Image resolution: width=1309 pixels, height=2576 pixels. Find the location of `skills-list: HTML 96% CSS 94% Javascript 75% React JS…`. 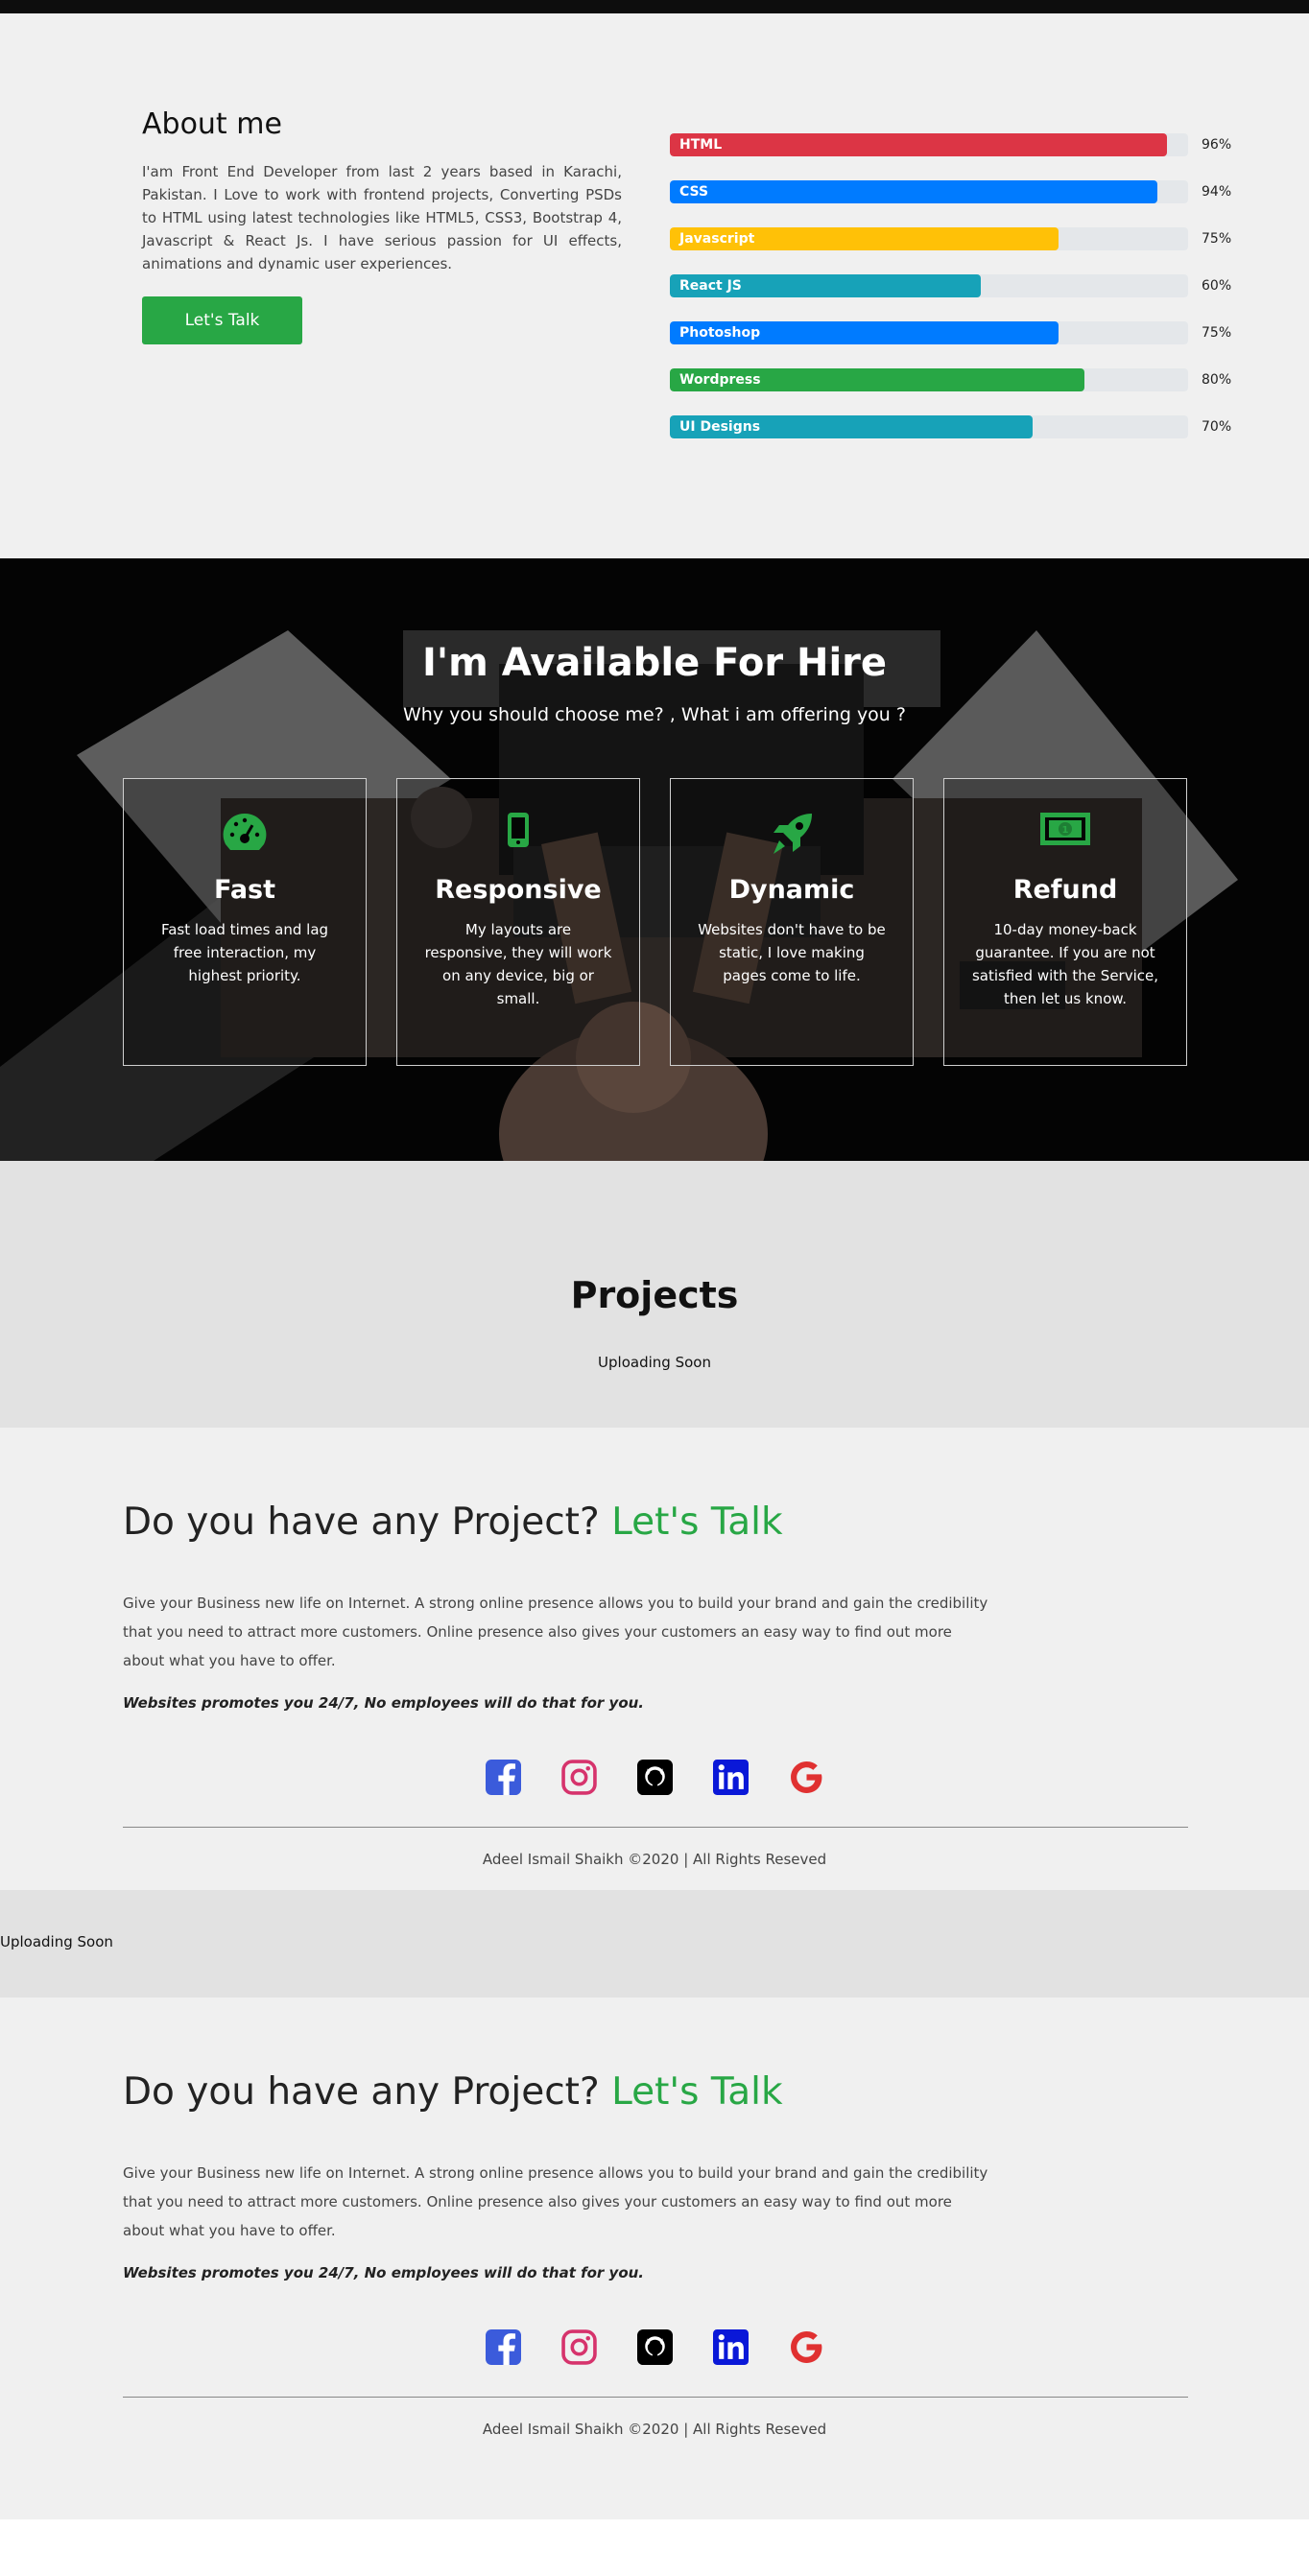

skills-list: HTML 96% CSS 94% Javascript 75% React JS… is located at coordinates (951, 297).